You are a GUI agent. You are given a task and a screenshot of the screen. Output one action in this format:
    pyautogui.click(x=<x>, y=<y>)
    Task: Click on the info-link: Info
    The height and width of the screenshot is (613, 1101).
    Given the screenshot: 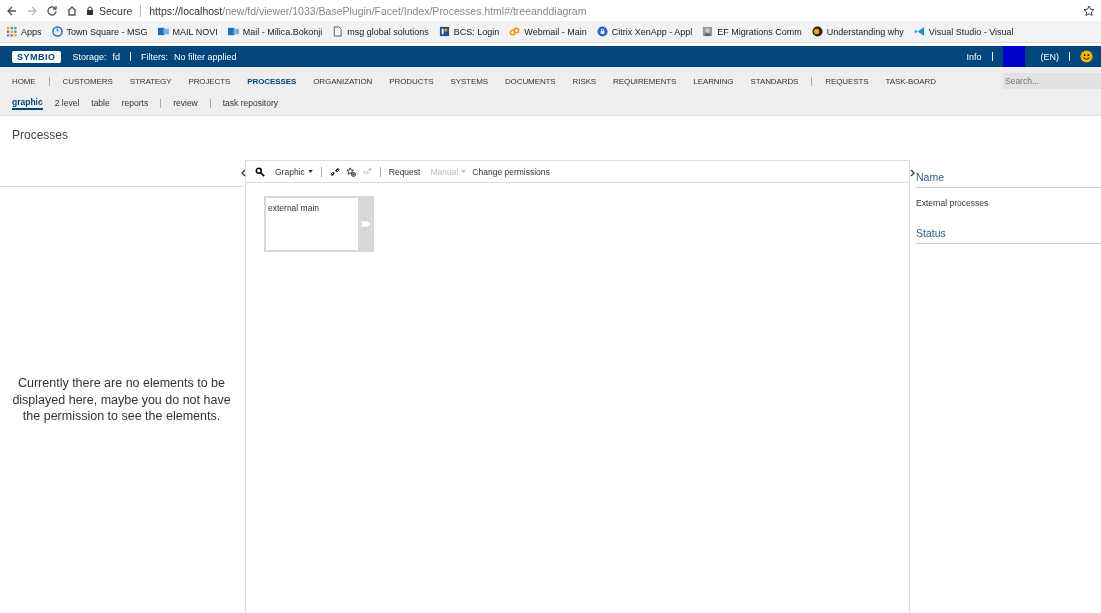 What is the action you would take?
    pyautogui.click(x=974, y=56)
    